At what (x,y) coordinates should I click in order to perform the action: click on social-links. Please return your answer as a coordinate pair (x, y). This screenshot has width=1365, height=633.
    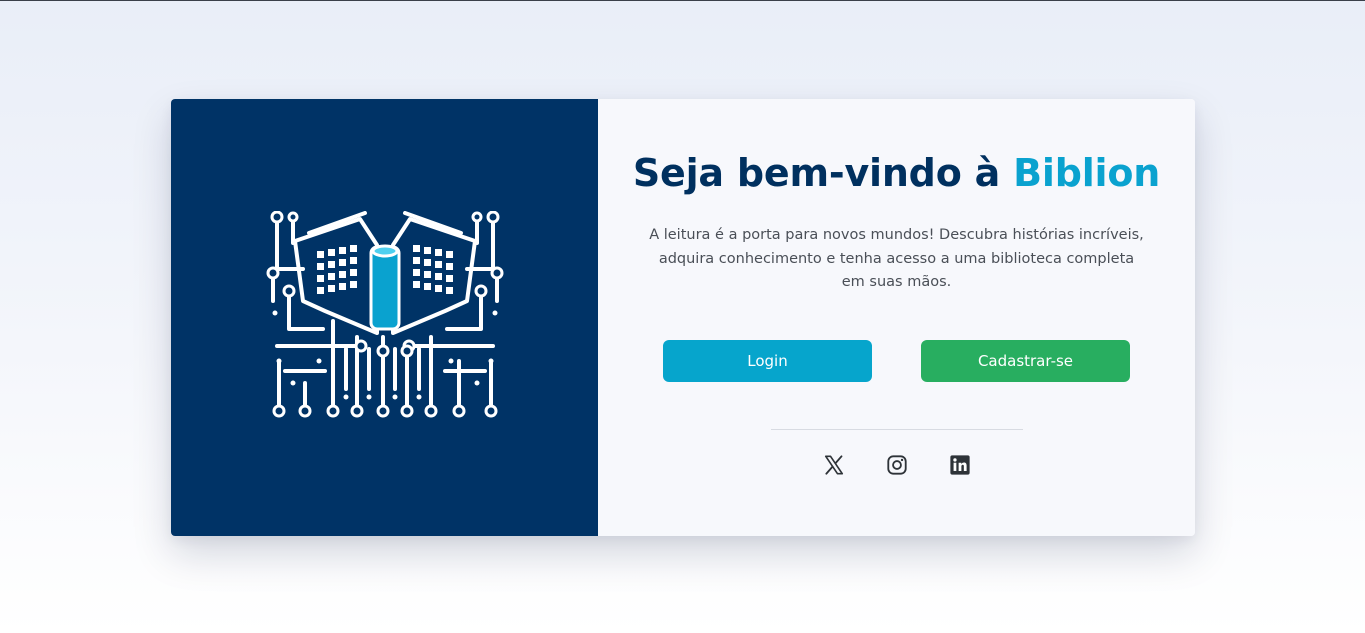
    Looking at the image, I should click on (896, 465).